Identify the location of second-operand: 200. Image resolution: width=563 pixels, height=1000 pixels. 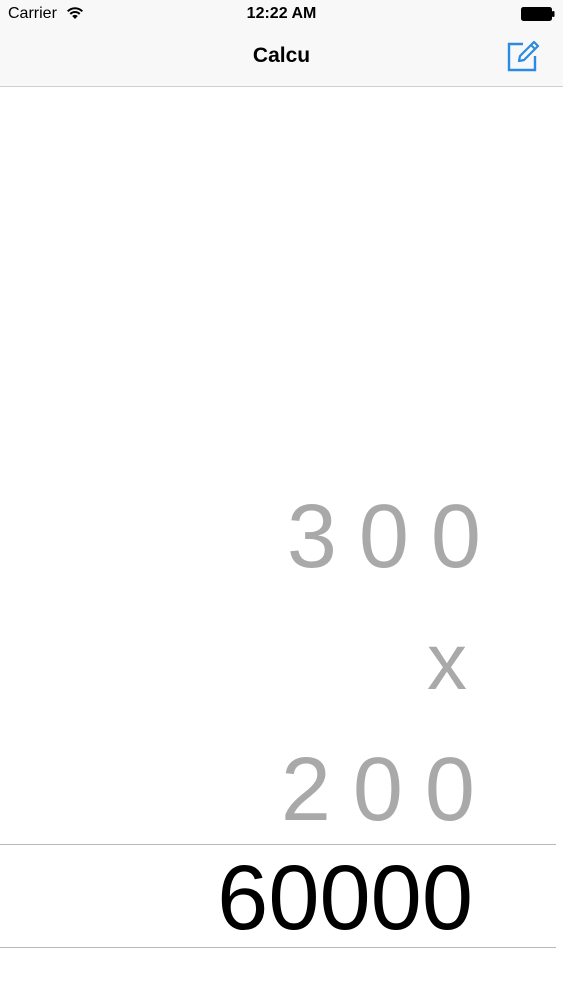
(388, 790).